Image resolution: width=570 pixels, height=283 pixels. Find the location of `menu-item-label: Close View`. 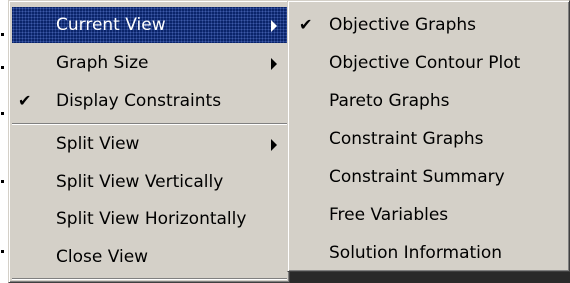

menu-item-label: Close View is located at coordinates (102, 257).